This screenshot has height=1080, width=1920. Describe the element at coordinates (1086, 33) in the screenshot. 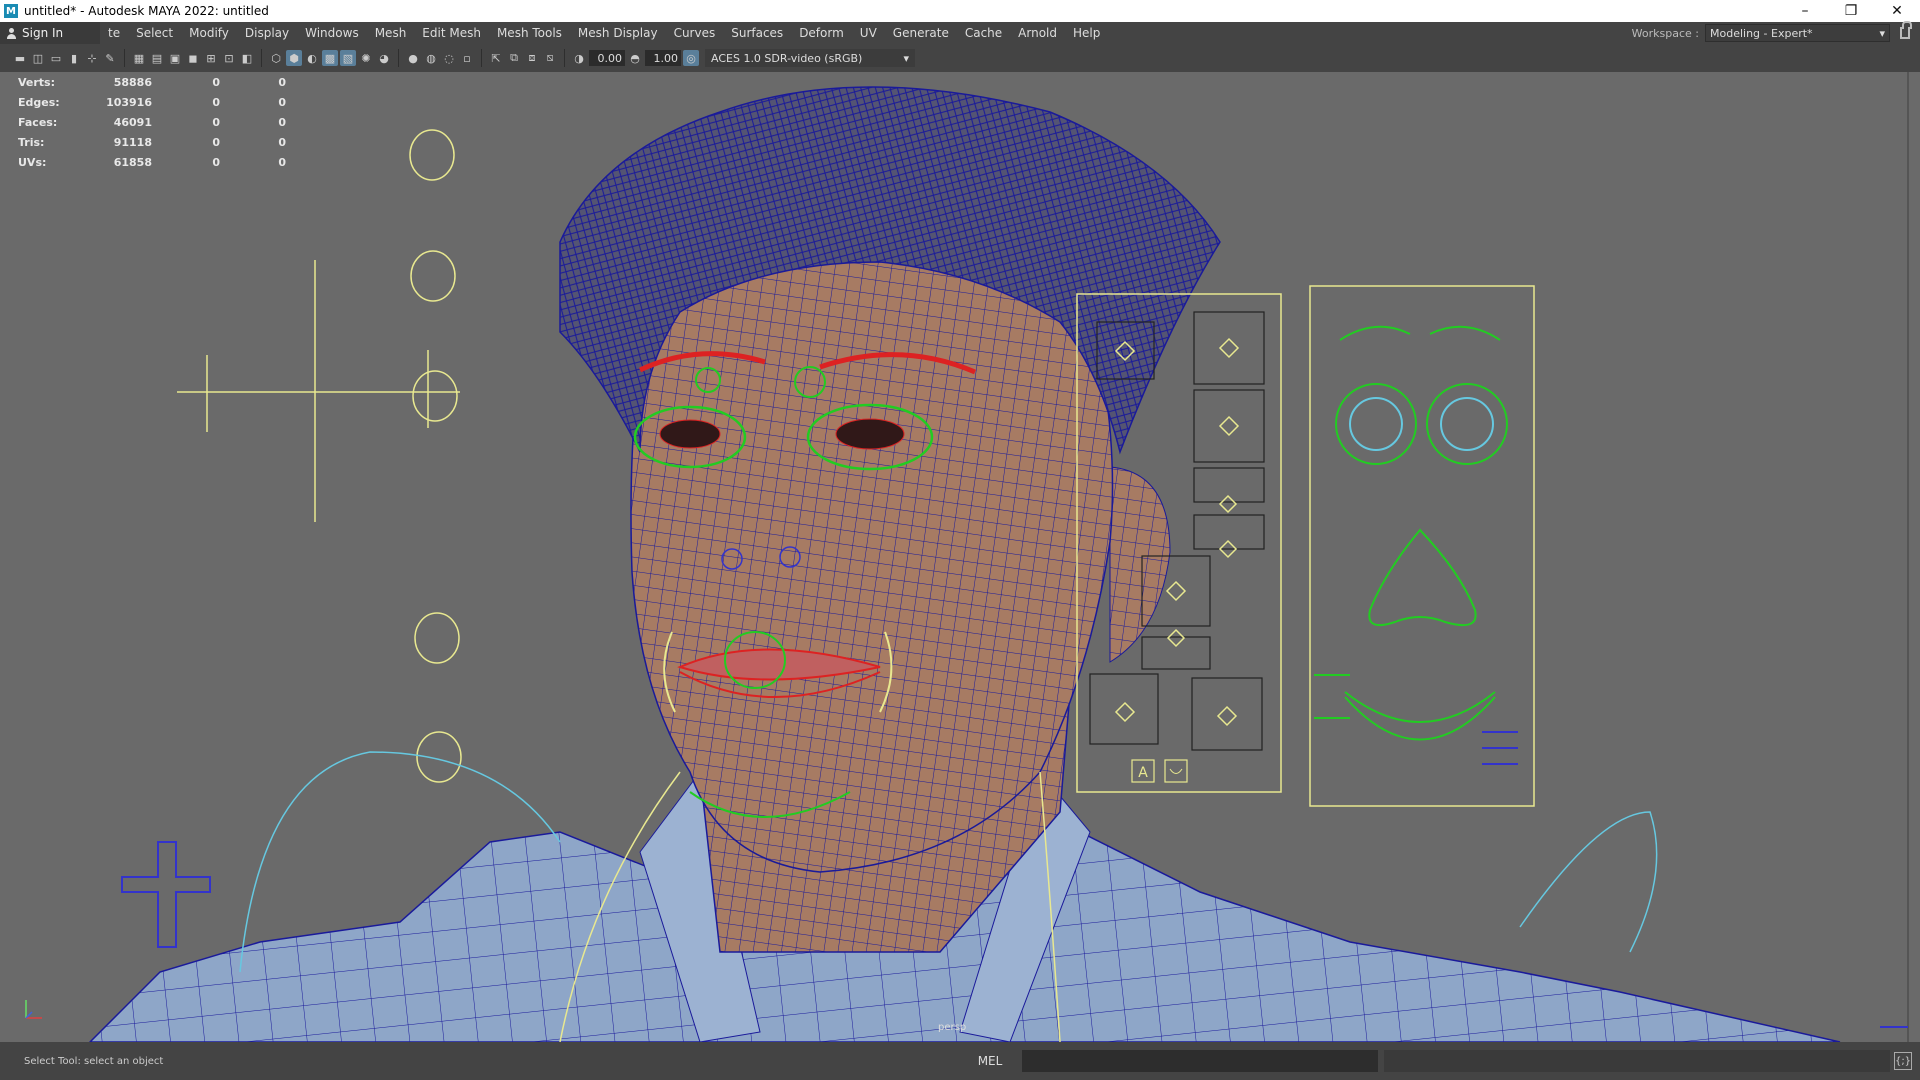

I see `menu-item-help: Help` at that location.